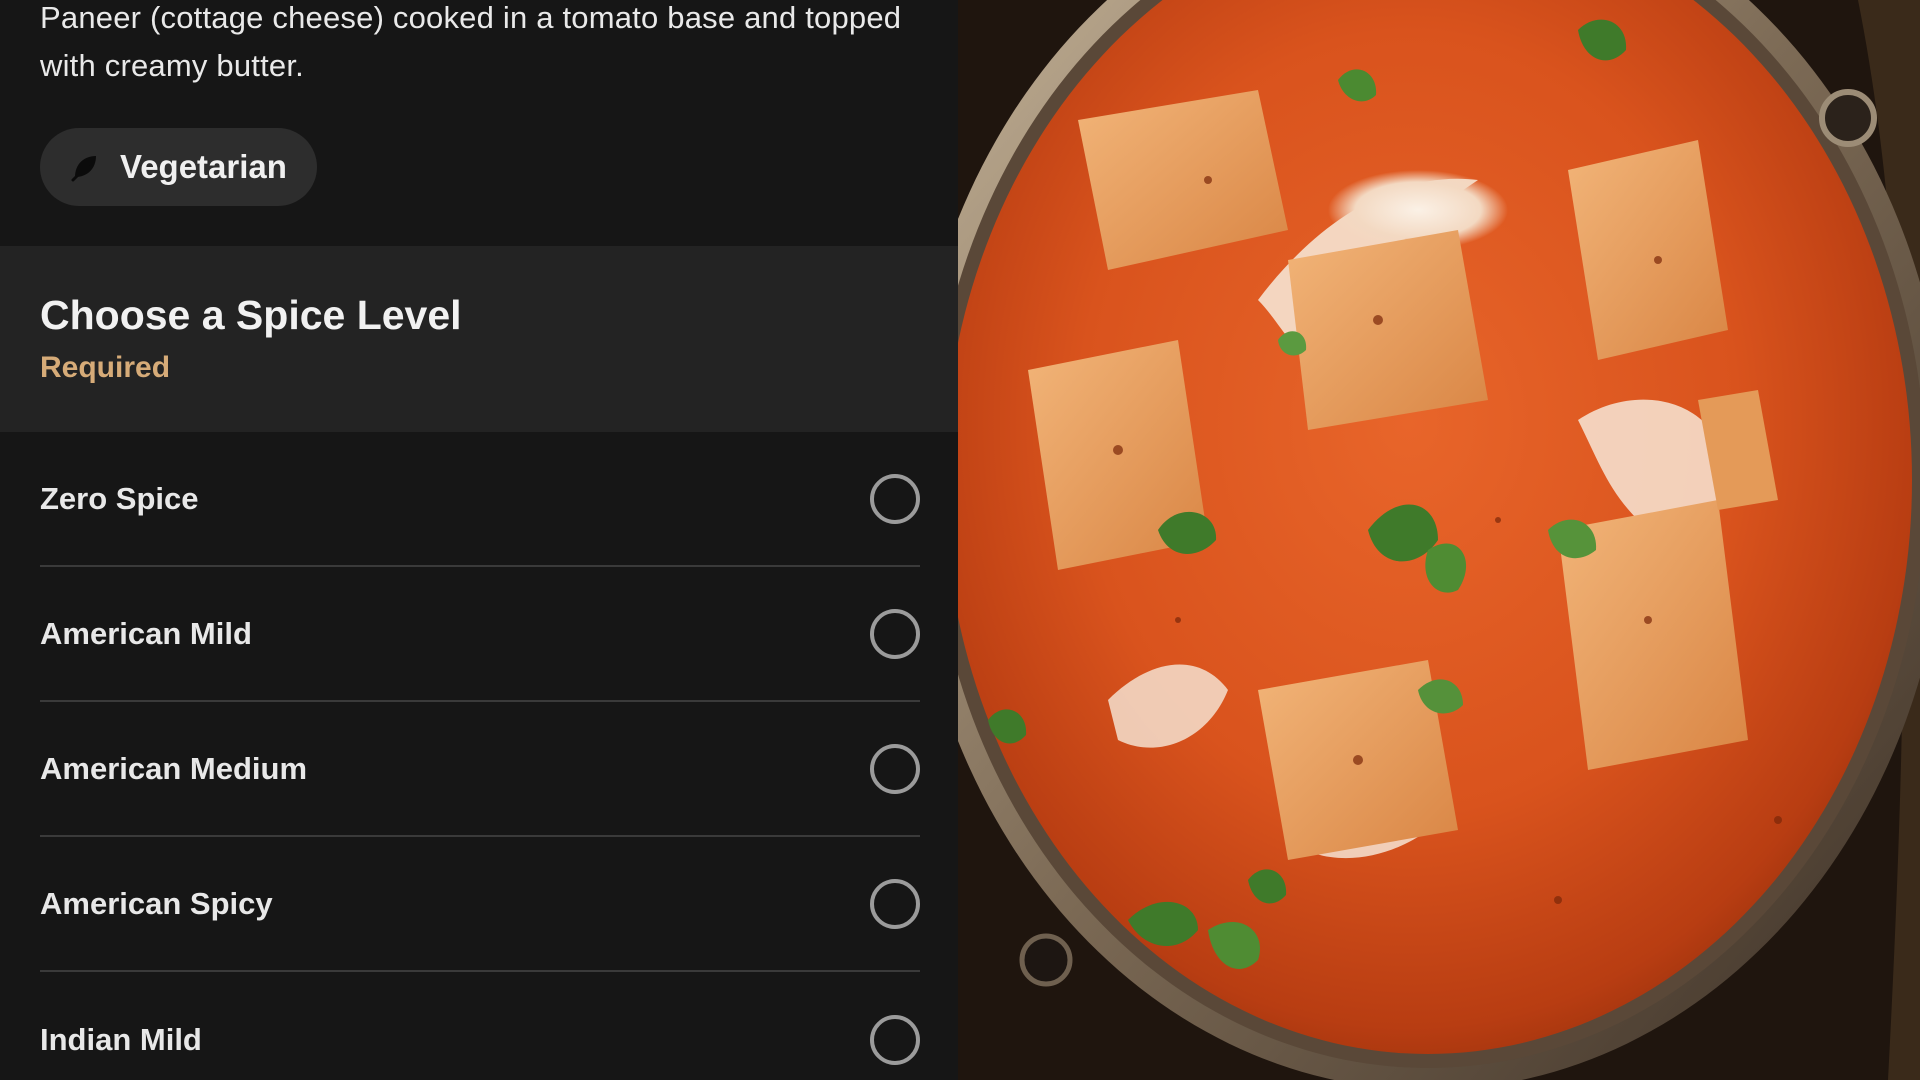 The width and height of the screenshot is (1920, 1080). What do you see at coordinates (480, 1026) in the screenshot?
I see `spice-option-indian-mild: Indian Mild` at bounding box center [480, 1026].